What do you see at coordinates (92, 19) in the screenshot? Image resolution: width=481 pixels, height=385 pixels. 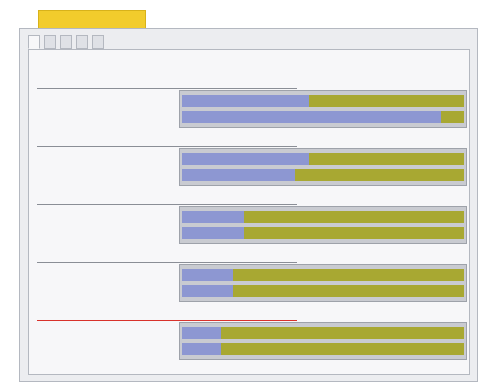 I see `window-title-tab` at bounding box center [92, 19].